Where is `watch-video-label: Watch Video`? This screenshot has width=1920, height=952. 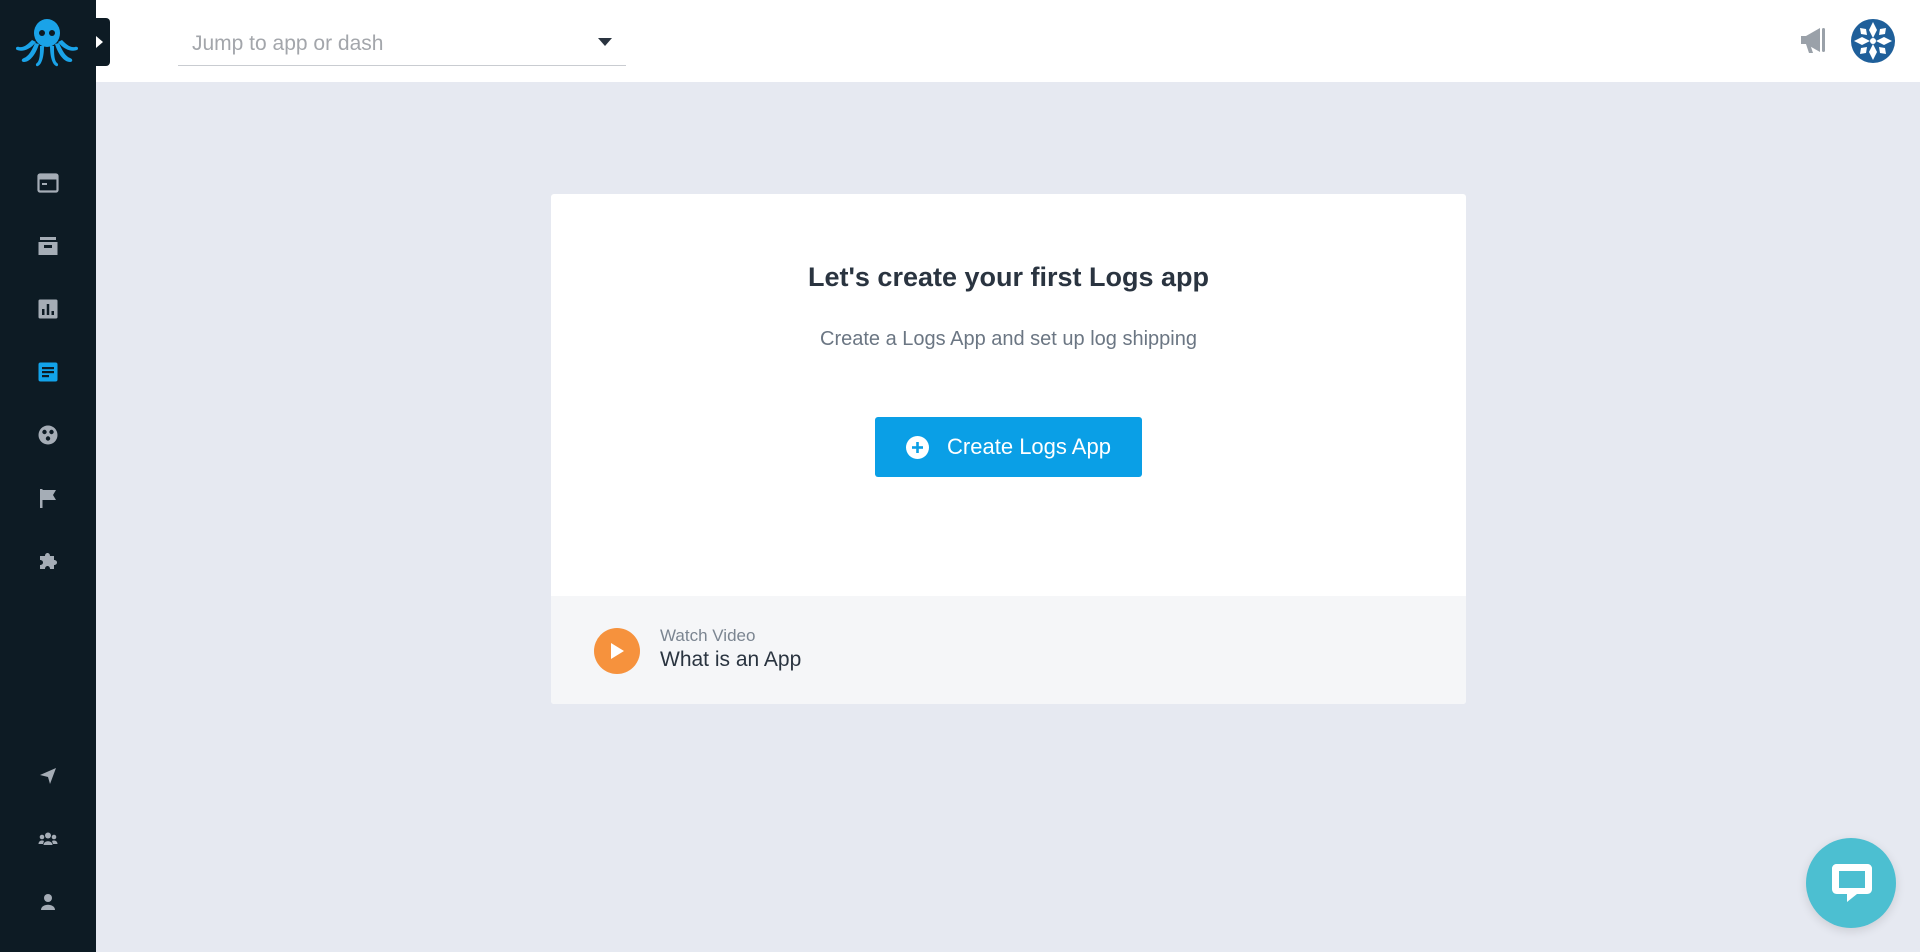 watch-video-label: Watch Video is located at coordinates (708, 635).